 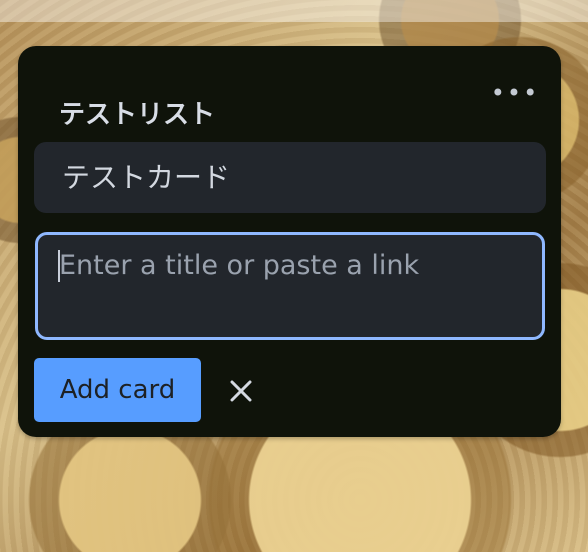 I want to click on add-card-button: Add card, so click(x=117, y=390).